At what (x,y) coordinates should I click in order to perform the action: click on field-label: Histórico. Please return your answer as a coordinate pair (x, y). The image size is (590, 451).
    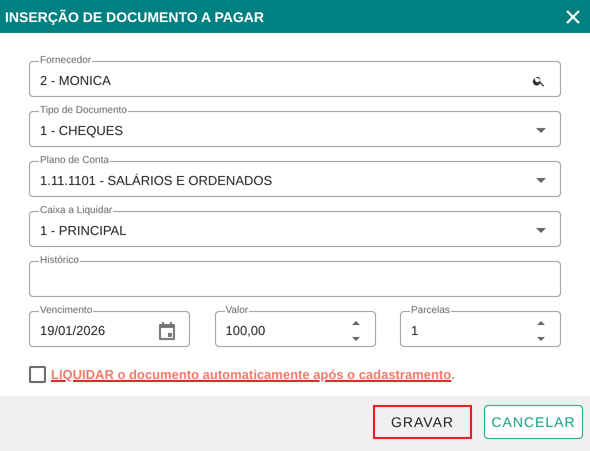
    Looking at the image, I should click on (59, 261).